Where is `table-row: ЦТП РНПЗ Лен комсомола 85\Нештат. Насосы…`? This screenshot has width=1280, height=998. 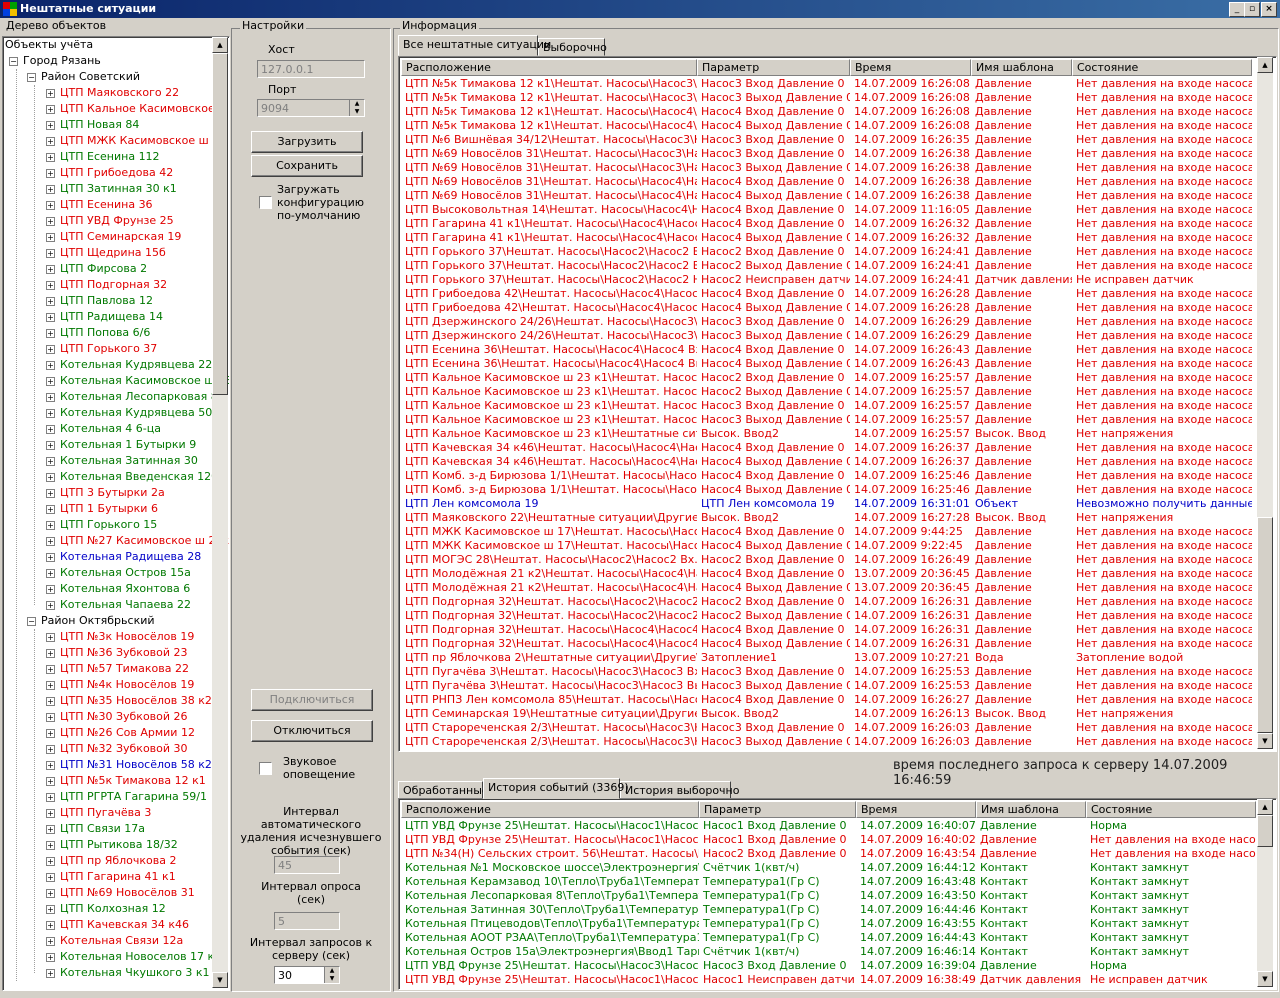
table-row: ЦТП РНПЗ Лен комсомола 85\Нештат. Насосы… is located at coordinates (826, 700).